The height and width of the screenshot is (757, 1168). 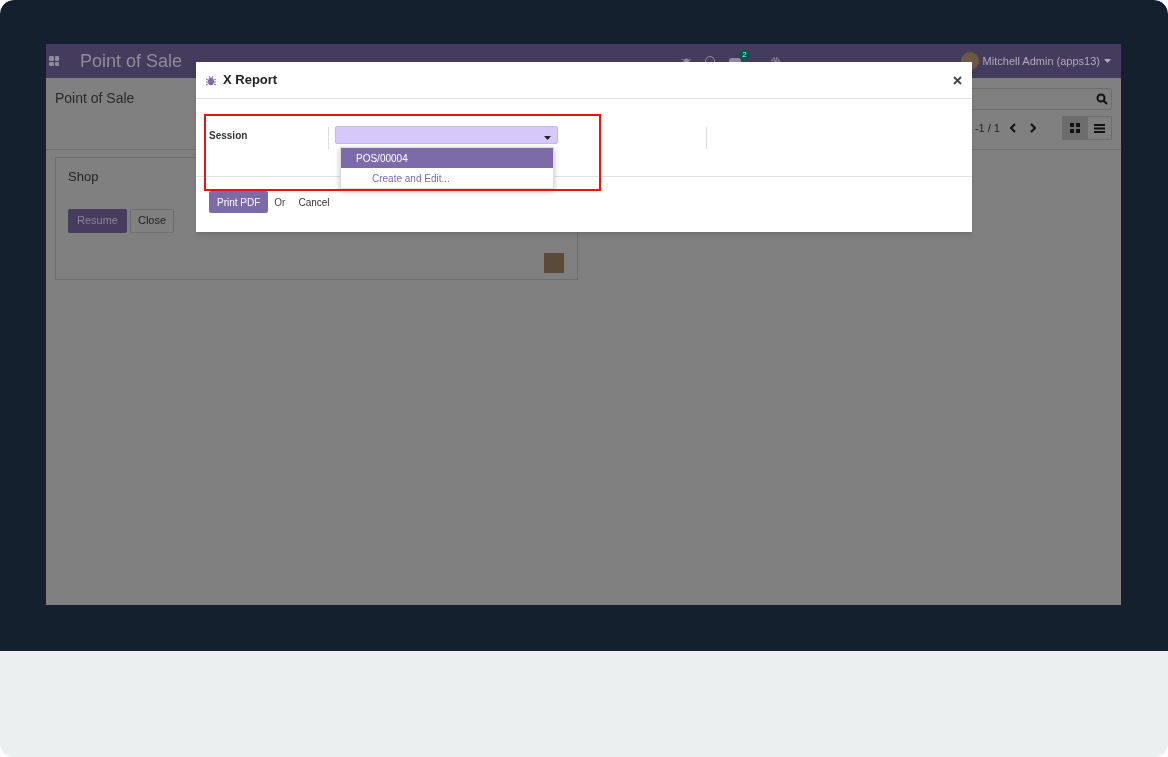 What do you see at coordinates (1033, 128) in the screenshot?
I see `next-page-button` at bounding box center [1033, 128].